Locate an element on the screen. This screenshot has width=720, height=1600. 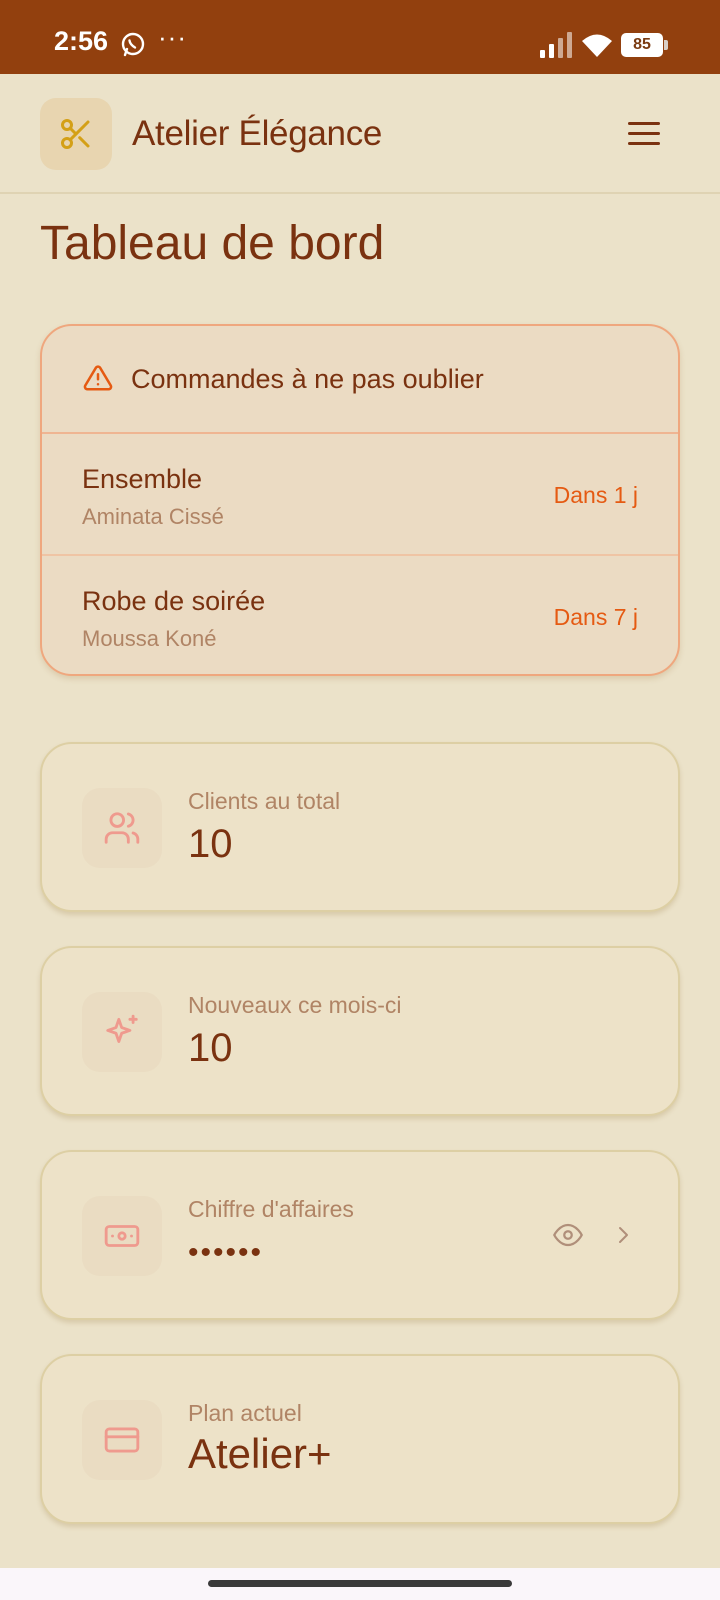
battery-icon: 85 is located at coordinates (646, 45).